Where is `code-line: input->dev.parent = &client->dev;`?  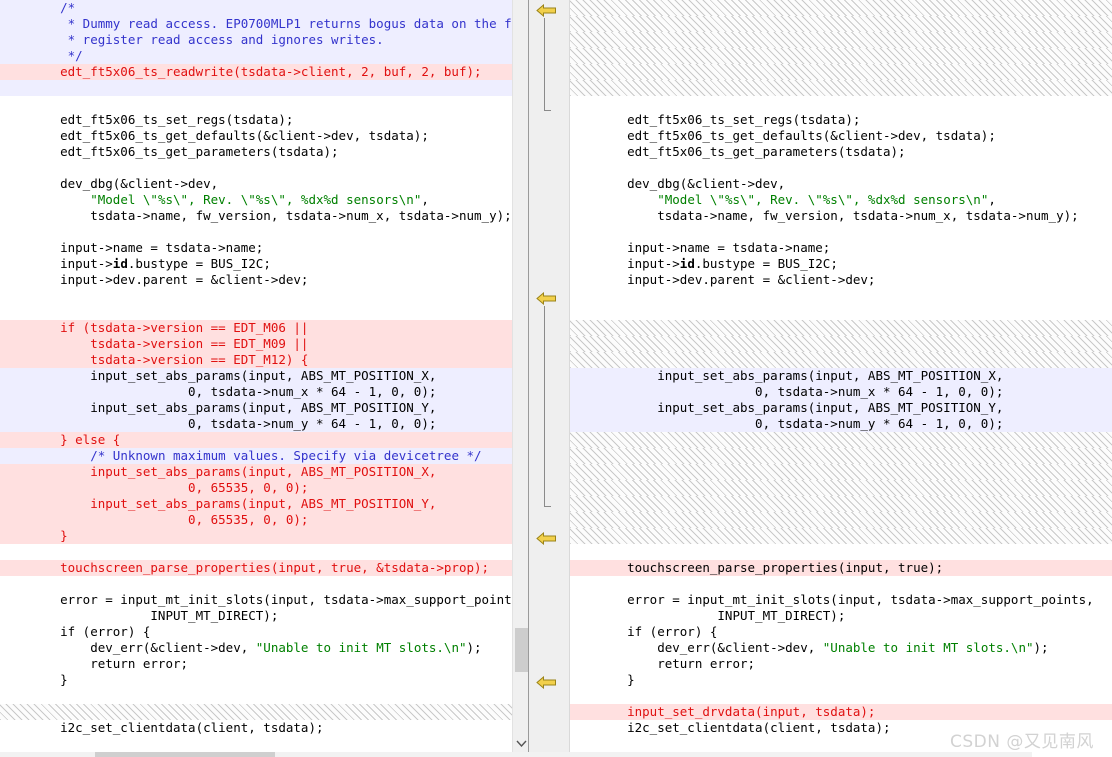 code-line: input->dev.parent = &client->dev; is located at coordinates (841, 280).